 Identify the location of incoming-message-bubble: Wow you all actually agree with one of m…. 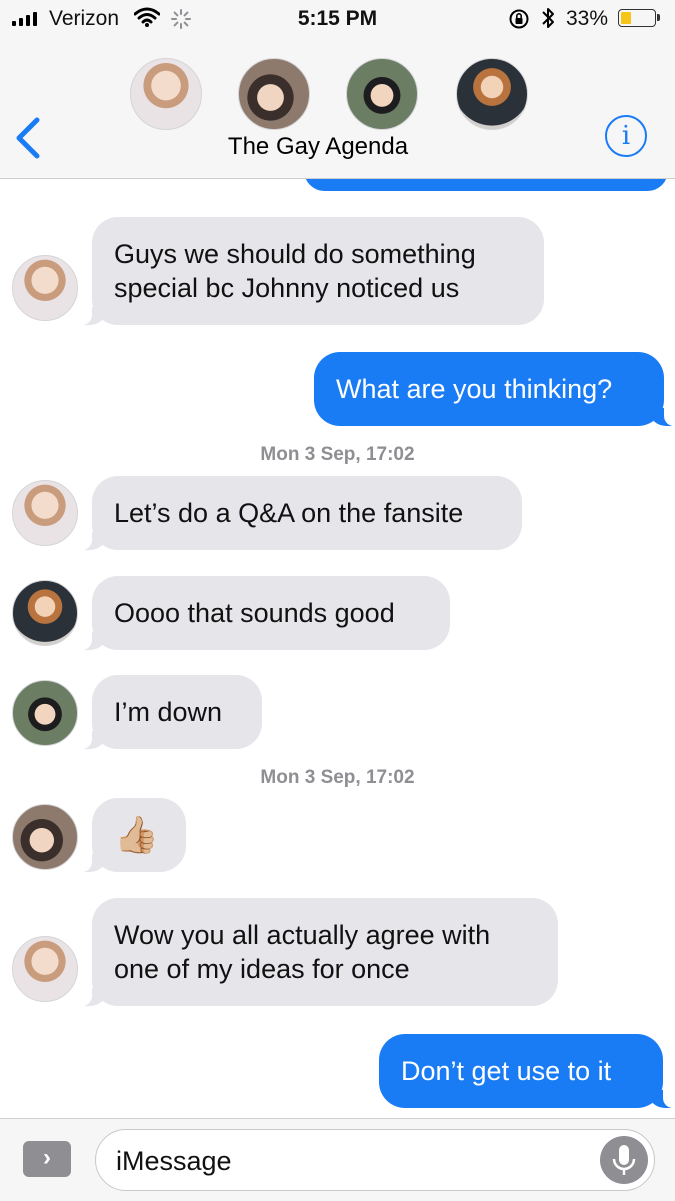
(318, 952).